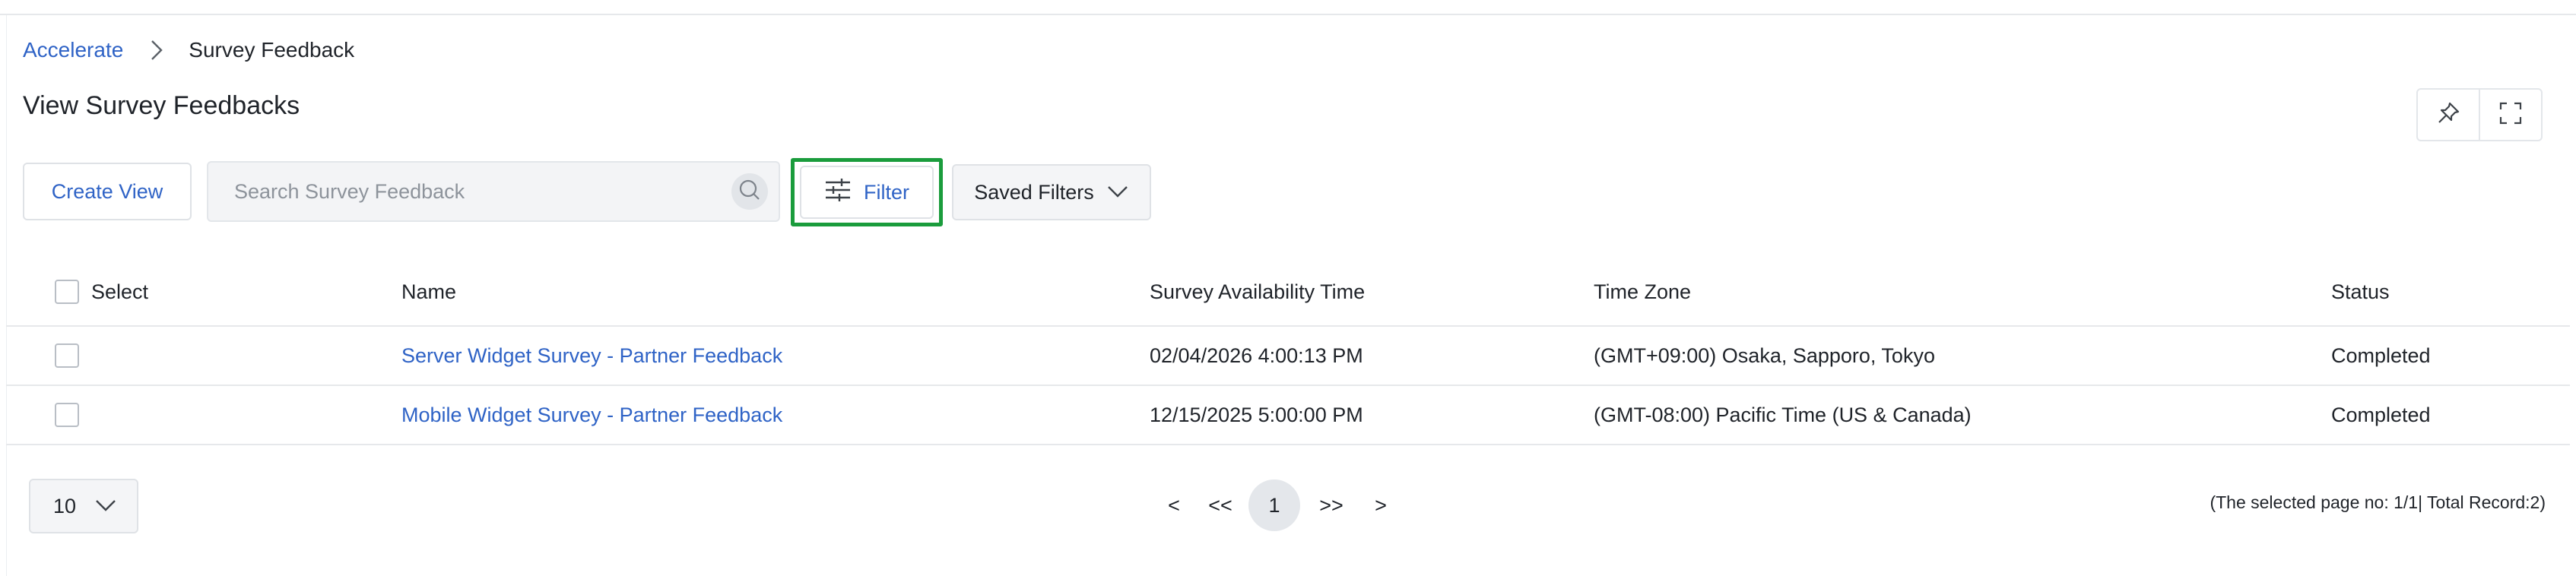 The height and width of the screenshot is (576, 2576). Describe the element at coordinates (1034, 192) in the screenshot. I see `saved-filters-label: Saved Filters` at that location.